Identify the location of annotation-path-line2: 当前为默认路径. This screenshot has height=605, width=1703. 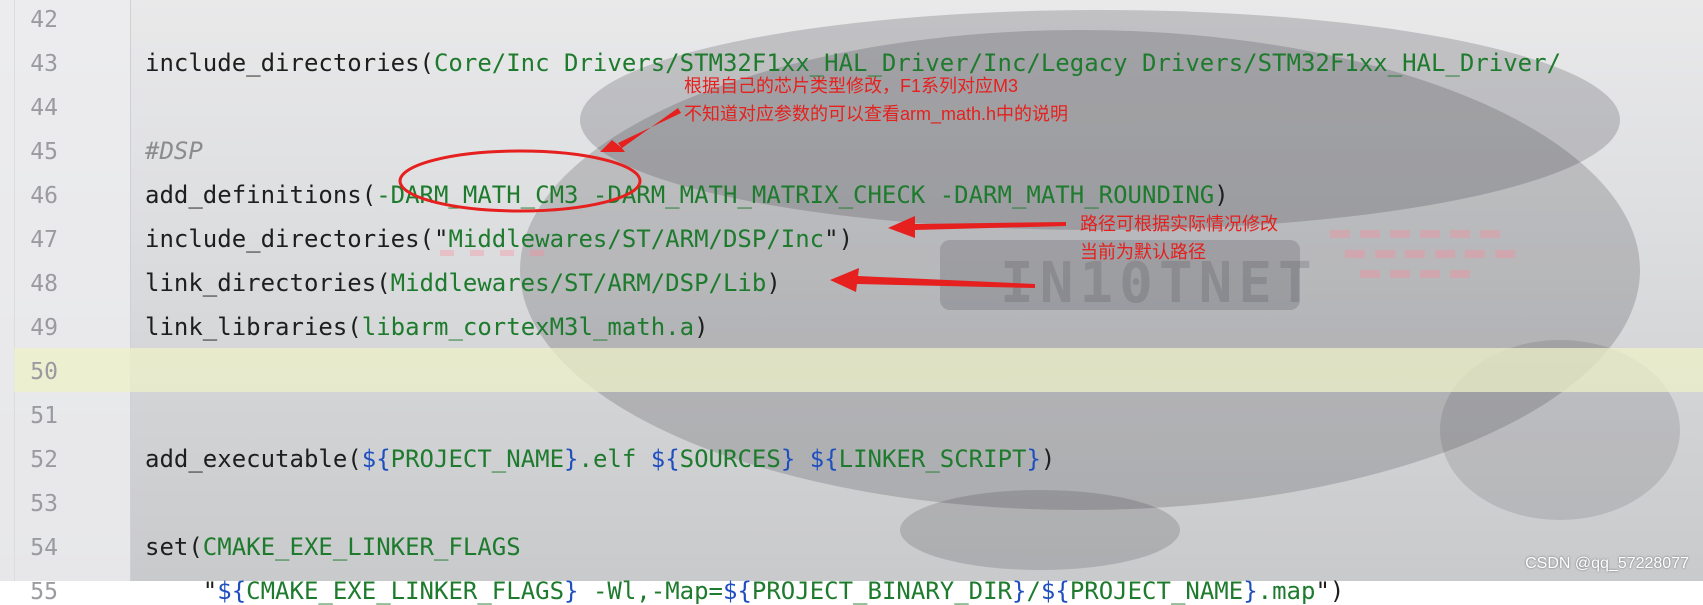
(1143, 252).